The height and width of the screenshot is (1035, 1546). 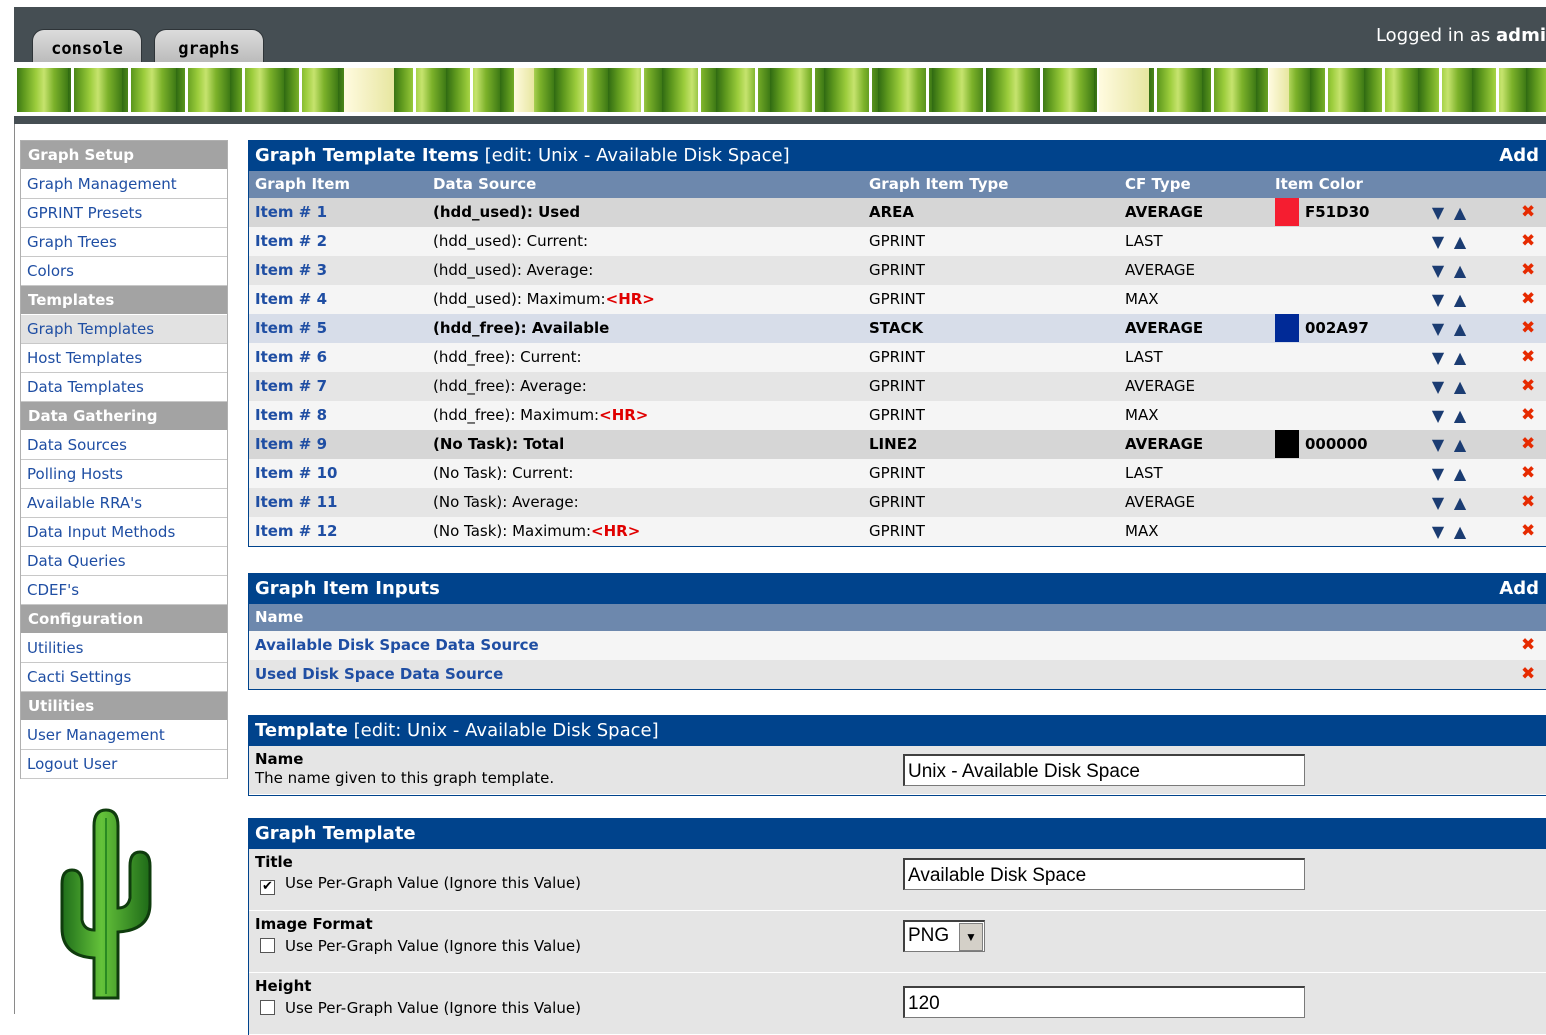 What do you see at coordinates (124, 677) in the screenshot?
I see `sidebar-item-cacti-settings: Cacti Settings` at bounding box center [124, 677].